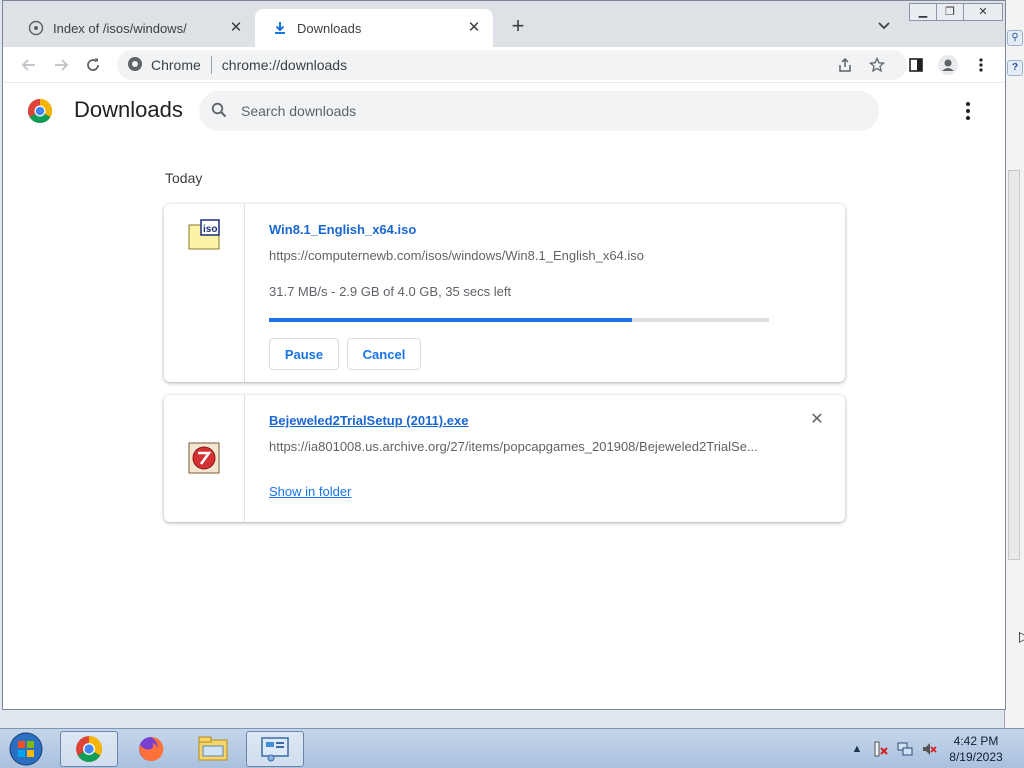  Describe the element at coordinates (976, 741) in the screenshot. I see `clock-time: 4:42 PM` at that location.